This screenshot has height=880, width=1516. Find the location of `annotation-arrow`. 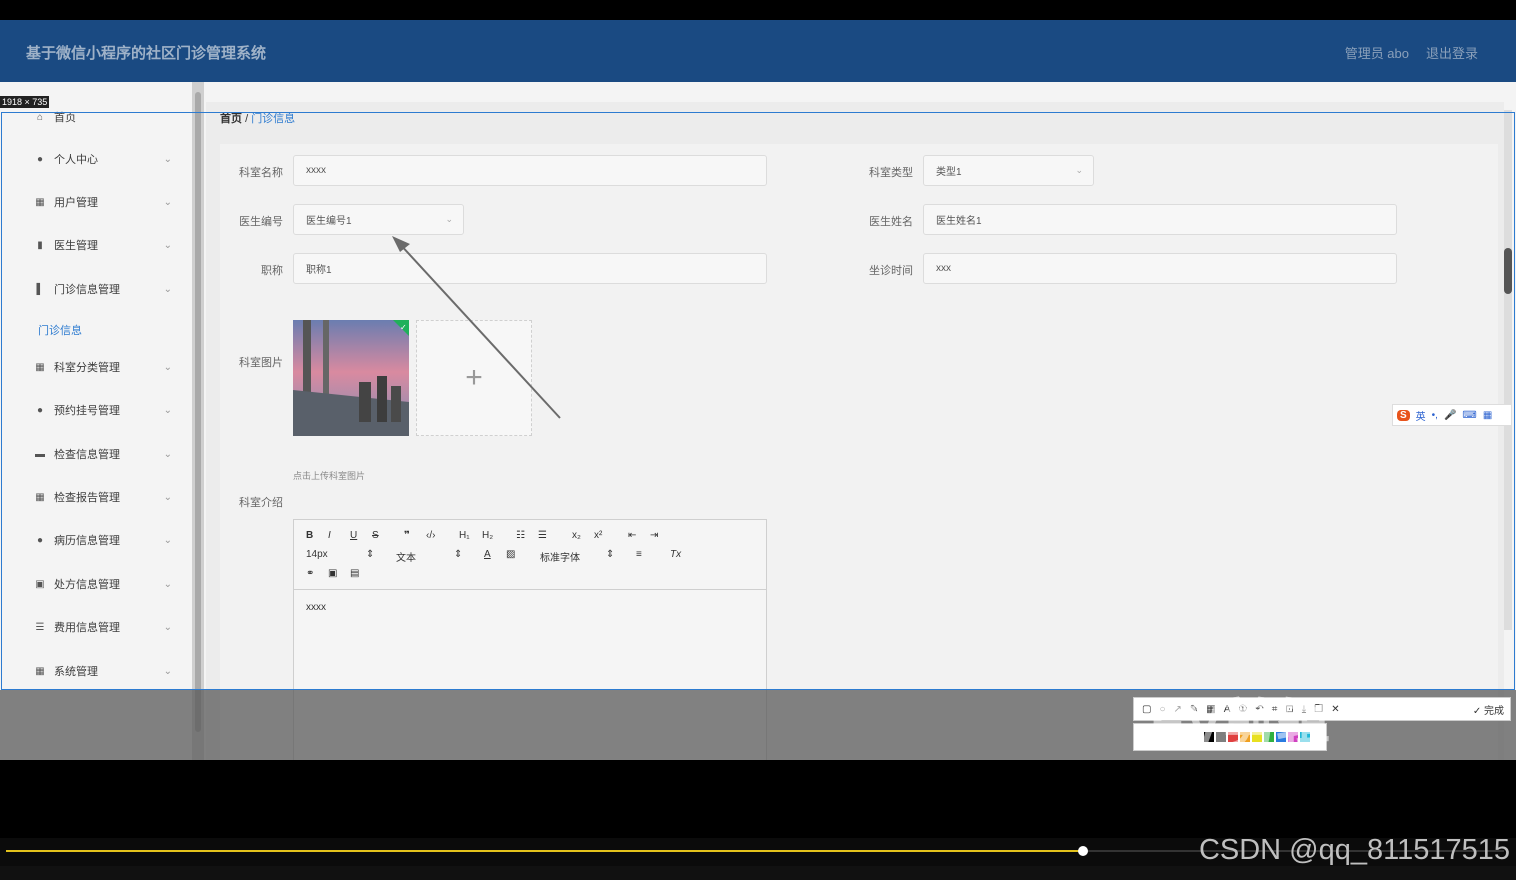

annotation-arrow is located at coordinates (476, 327).